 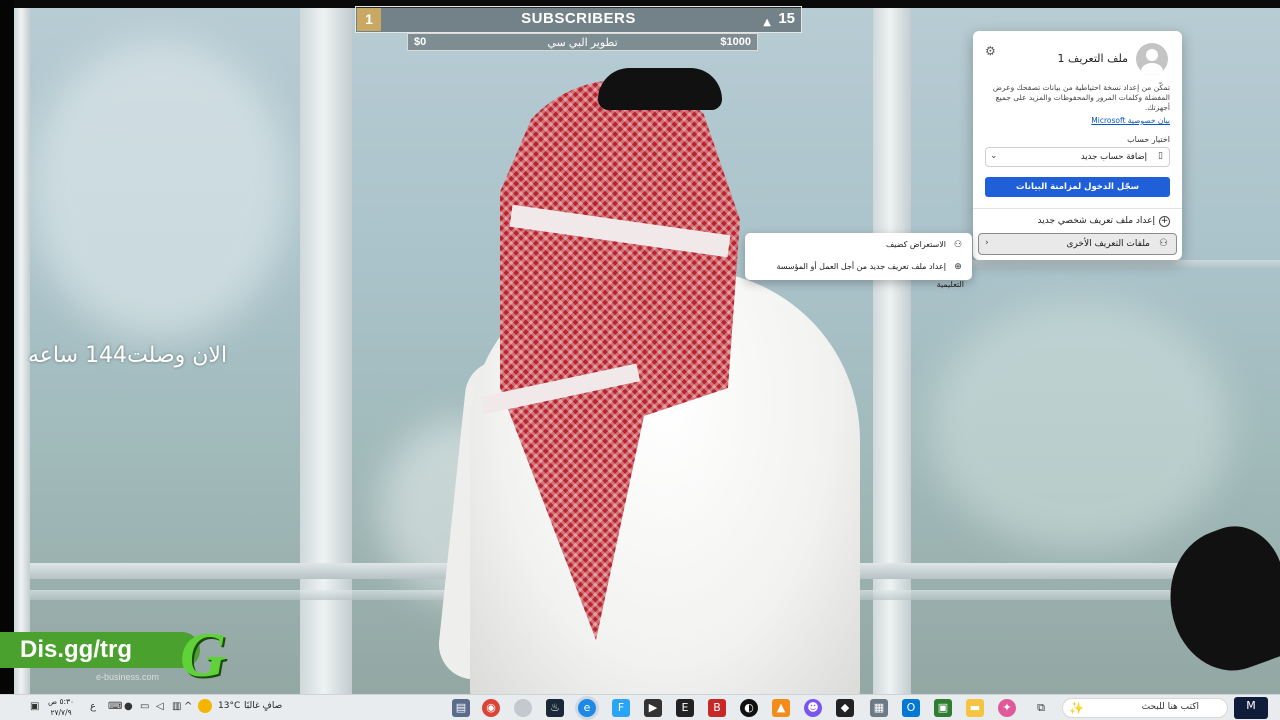 What do you see at coordinates (1096, 221) in the screenshot?
I see `new-profile-label: إعداد ملف تعريف شخصي جديد` at bounding box center [1096, 221].